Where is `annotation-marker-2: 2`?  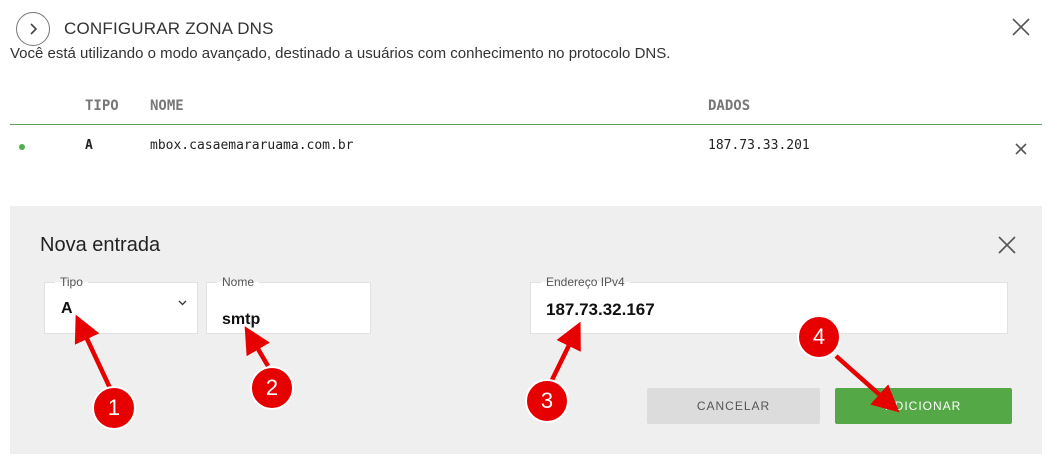 annotation-marker-2: 2 is located at coordinates (272, 388).